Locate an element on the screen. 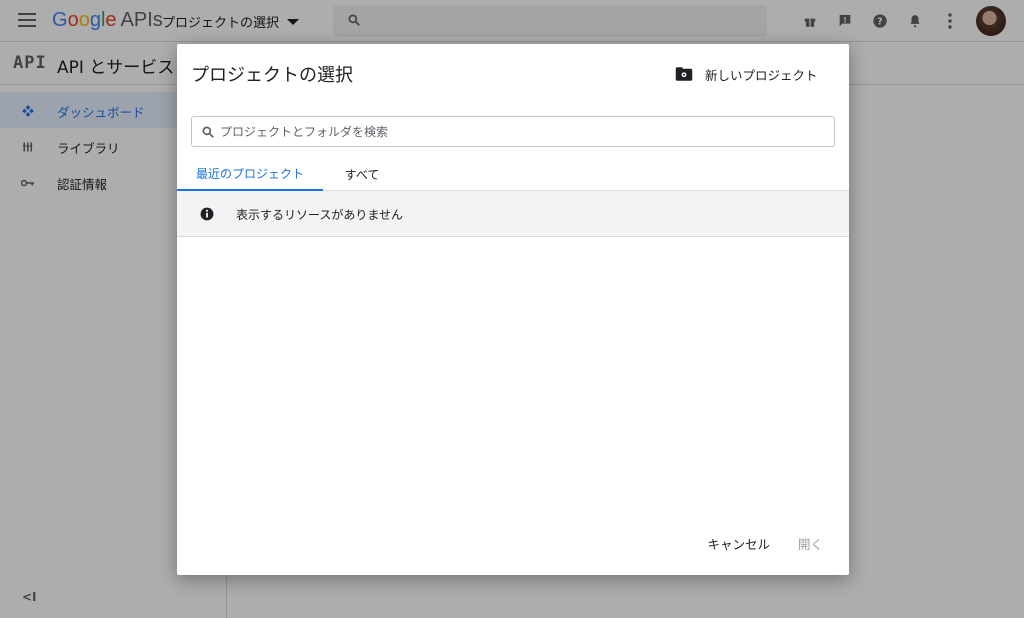  empty-state-row: 表示するリソースがありません is located at coordinates (513, 214).